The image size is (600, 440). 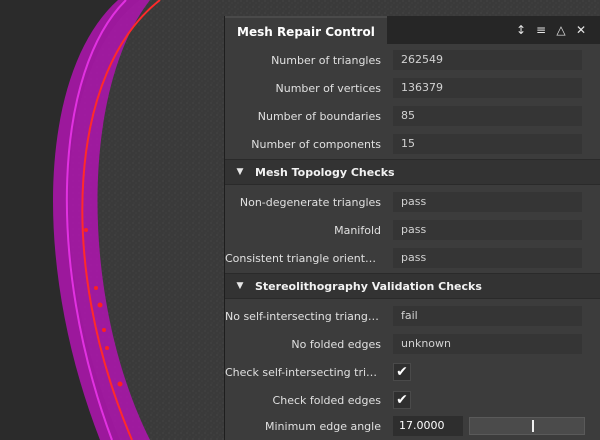 What do you see at coordinates (325, 172) in the screenshot?
I see `section-title: Mesh Topology Checks` at bounding box center [325, 172].